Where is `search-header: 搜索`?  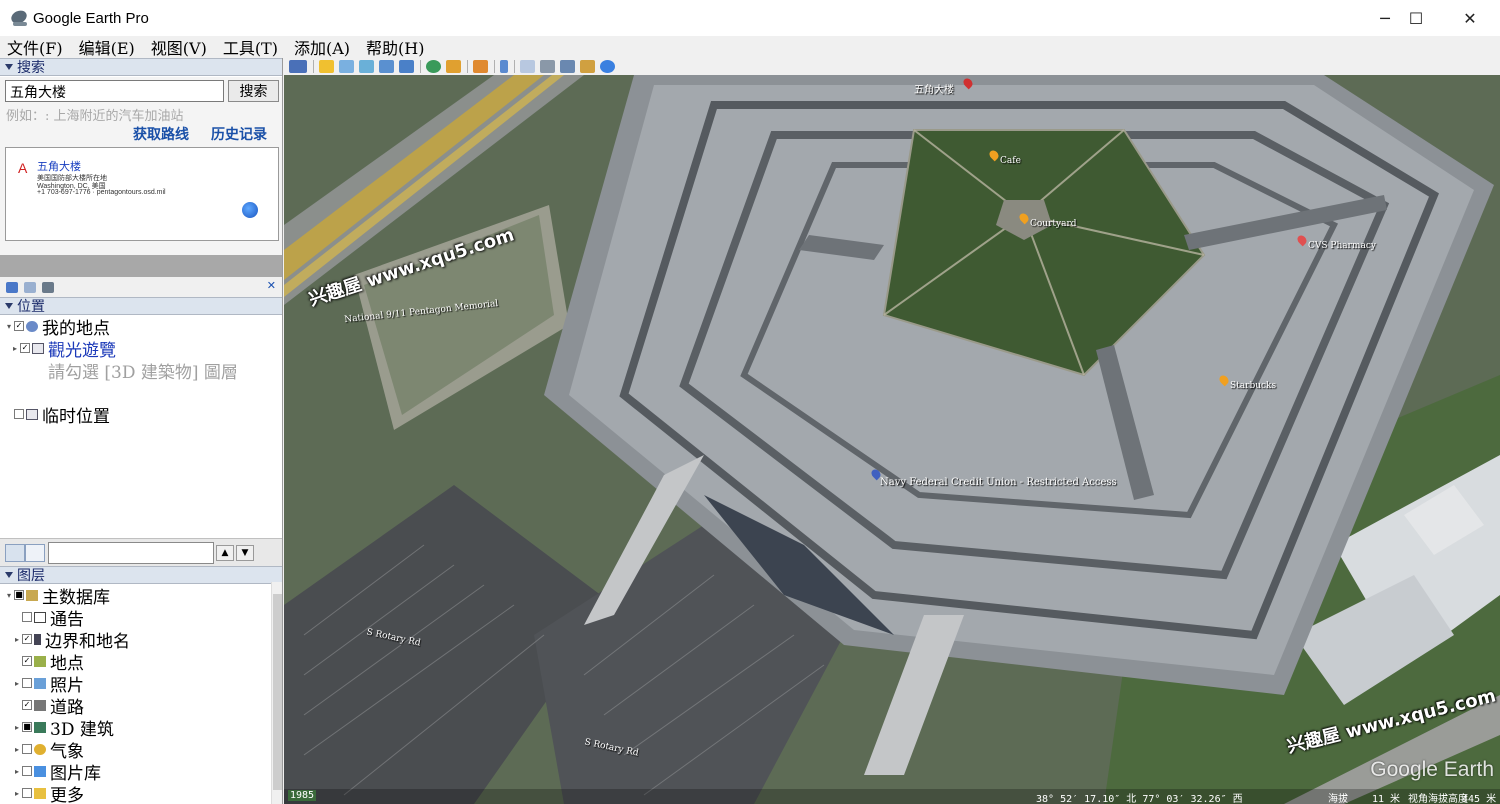 search-header: 搜索 is located at coordinates (141, 67).